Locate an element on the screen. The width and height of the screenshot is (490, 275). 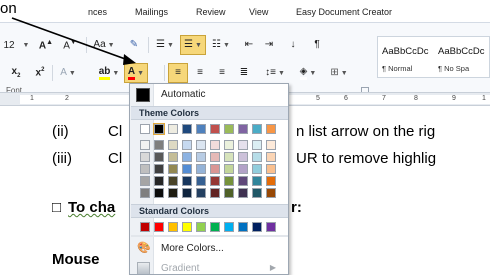
grow-font-button: A▲ is located at coordinates (46, 45).